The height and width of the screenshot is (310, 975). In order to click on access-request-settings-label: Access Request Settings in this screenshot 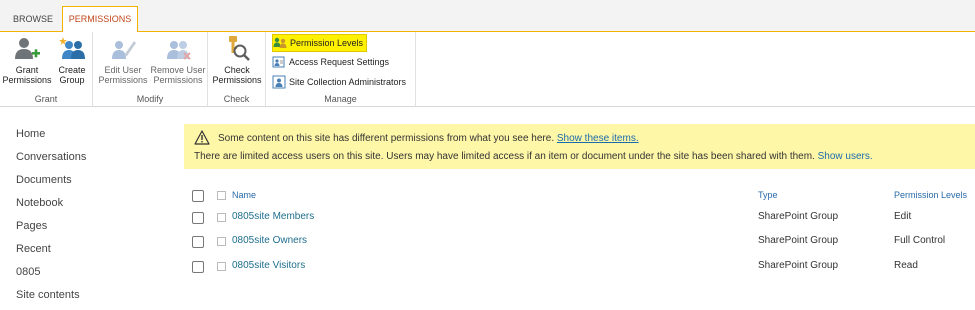, I will do `click(339, 62)`.